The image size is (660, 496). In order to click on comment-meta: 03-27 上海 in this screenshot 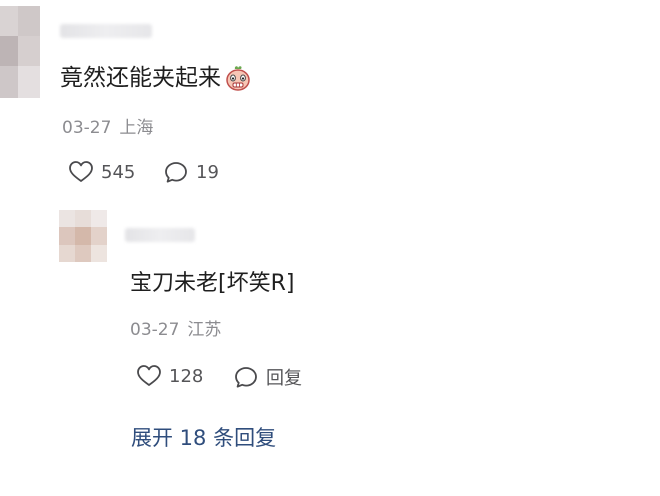, I will do `click(107, 128)`.